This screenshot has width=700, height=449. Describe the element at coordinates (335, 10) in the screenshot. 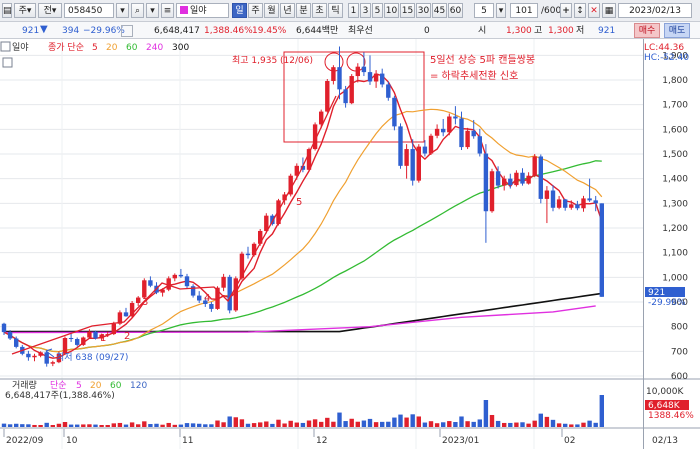

I see `period-tab: 틱` at that location.